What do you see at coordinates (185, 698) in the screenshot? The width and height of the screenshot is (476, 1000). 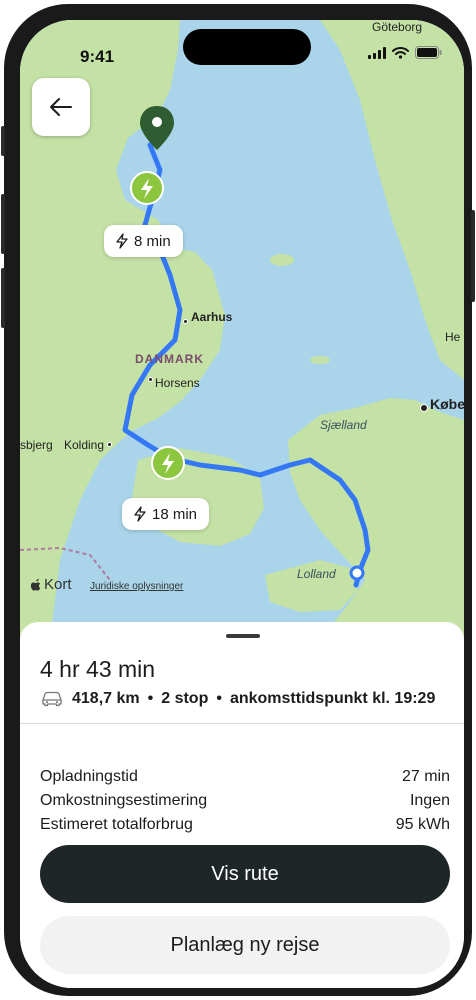 I see `trip-stops: 2 stop` at bounding box center [185, 698].